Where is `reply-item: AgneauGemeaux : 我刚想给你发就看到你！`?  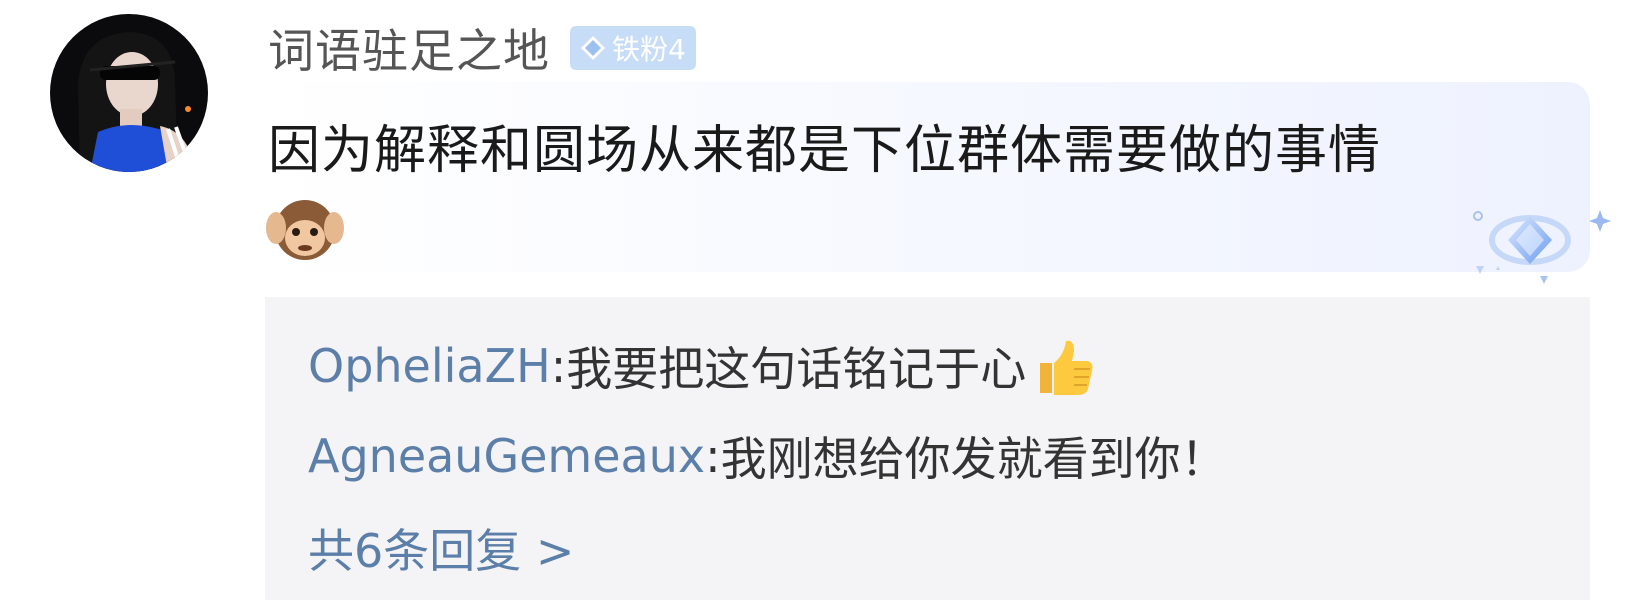
reply-item: AgneauGemeaux : 我刚想给你发就看到你！ is located at coordinates (767, 456).